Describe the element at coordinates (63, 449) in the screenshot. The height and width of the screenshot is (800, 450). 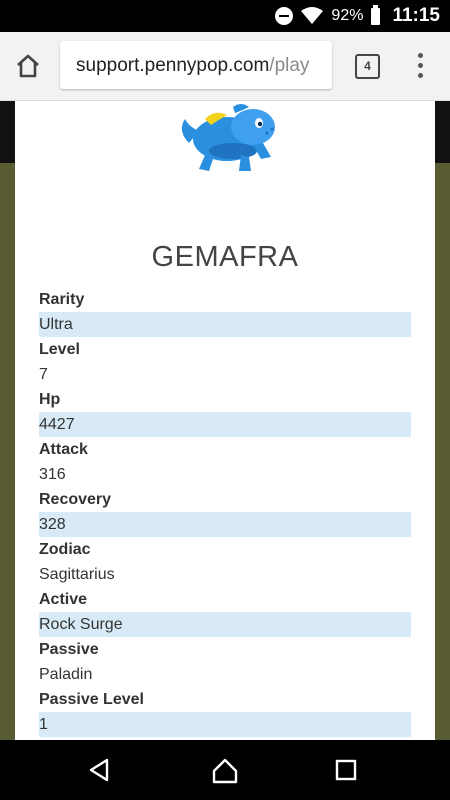
I see `stat-label-attack: Attack` at that location.